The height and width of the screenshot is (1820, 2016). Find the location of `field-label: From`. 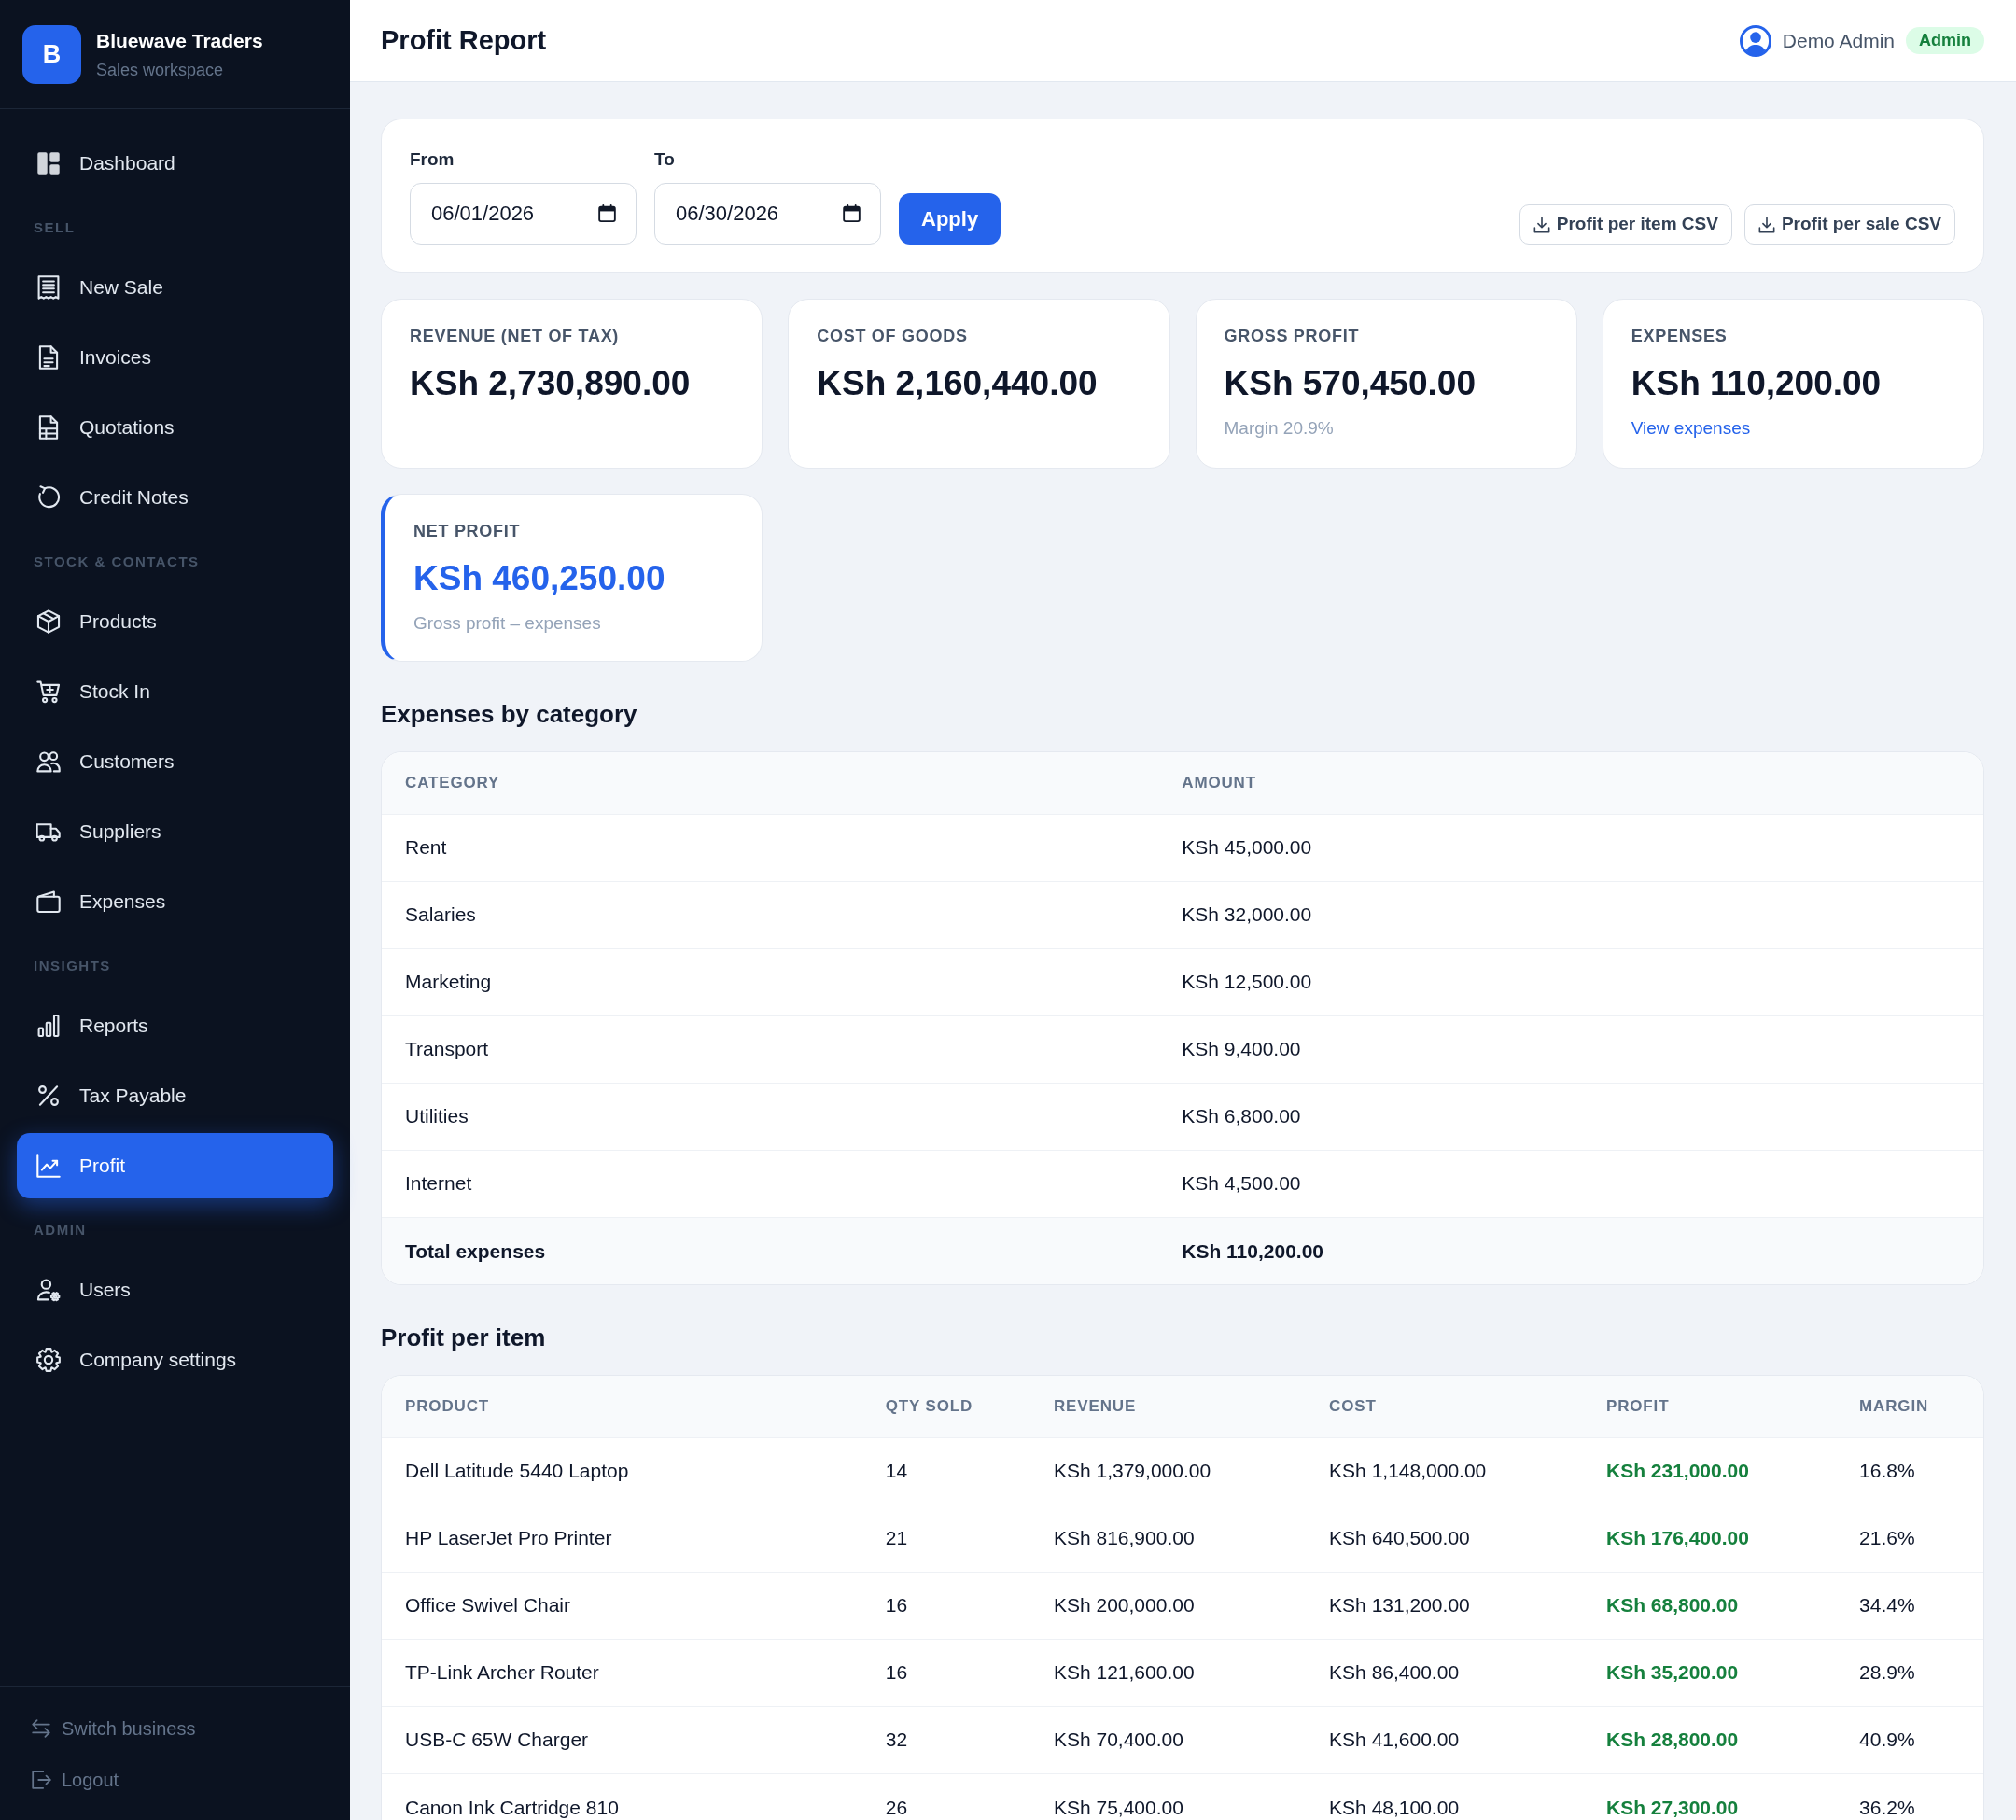

field-label: From is located at coordinates (432, 159).